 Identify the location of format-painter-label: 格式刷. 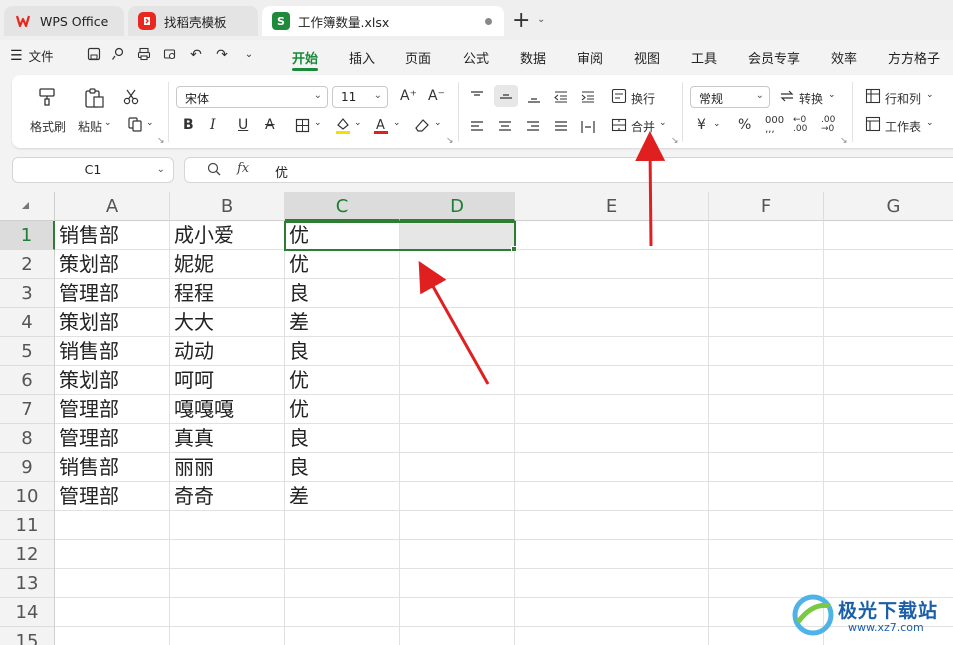
(48, 126).